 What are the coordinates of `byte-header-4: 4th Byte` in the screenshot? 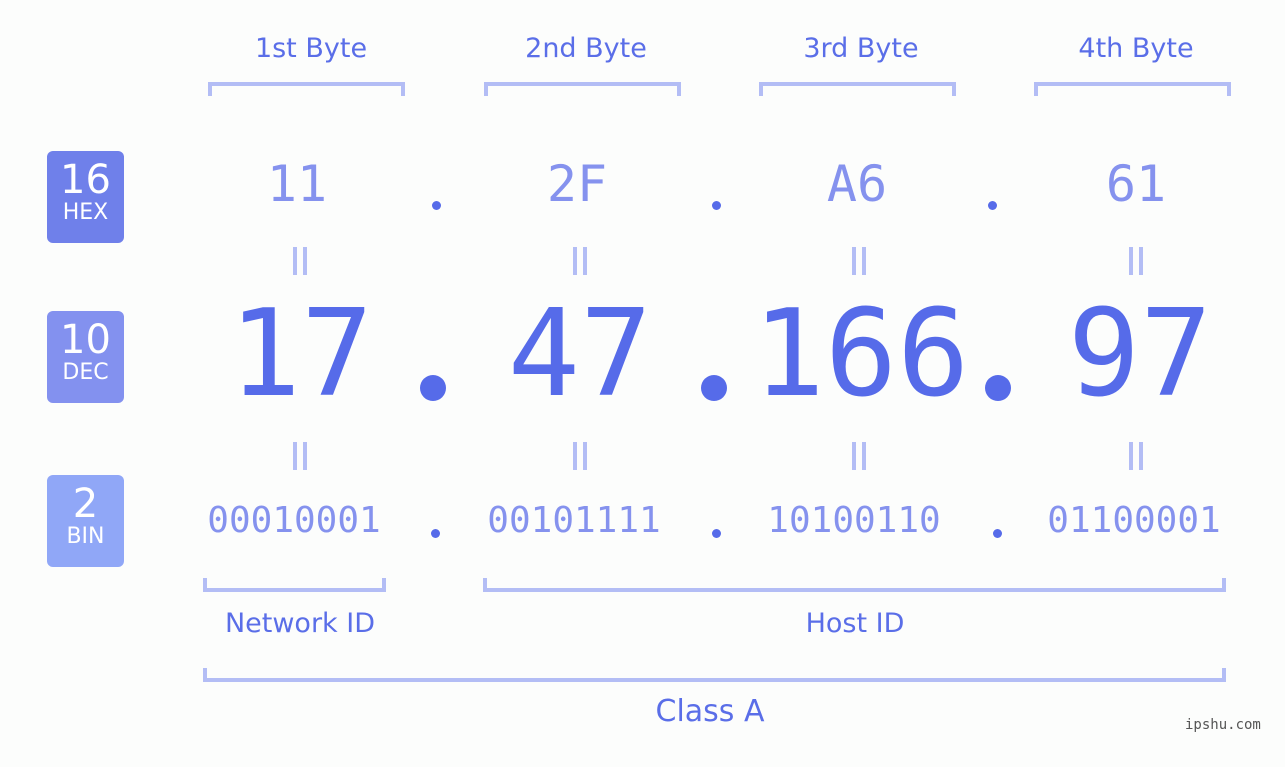 It's located at (1136, 48).